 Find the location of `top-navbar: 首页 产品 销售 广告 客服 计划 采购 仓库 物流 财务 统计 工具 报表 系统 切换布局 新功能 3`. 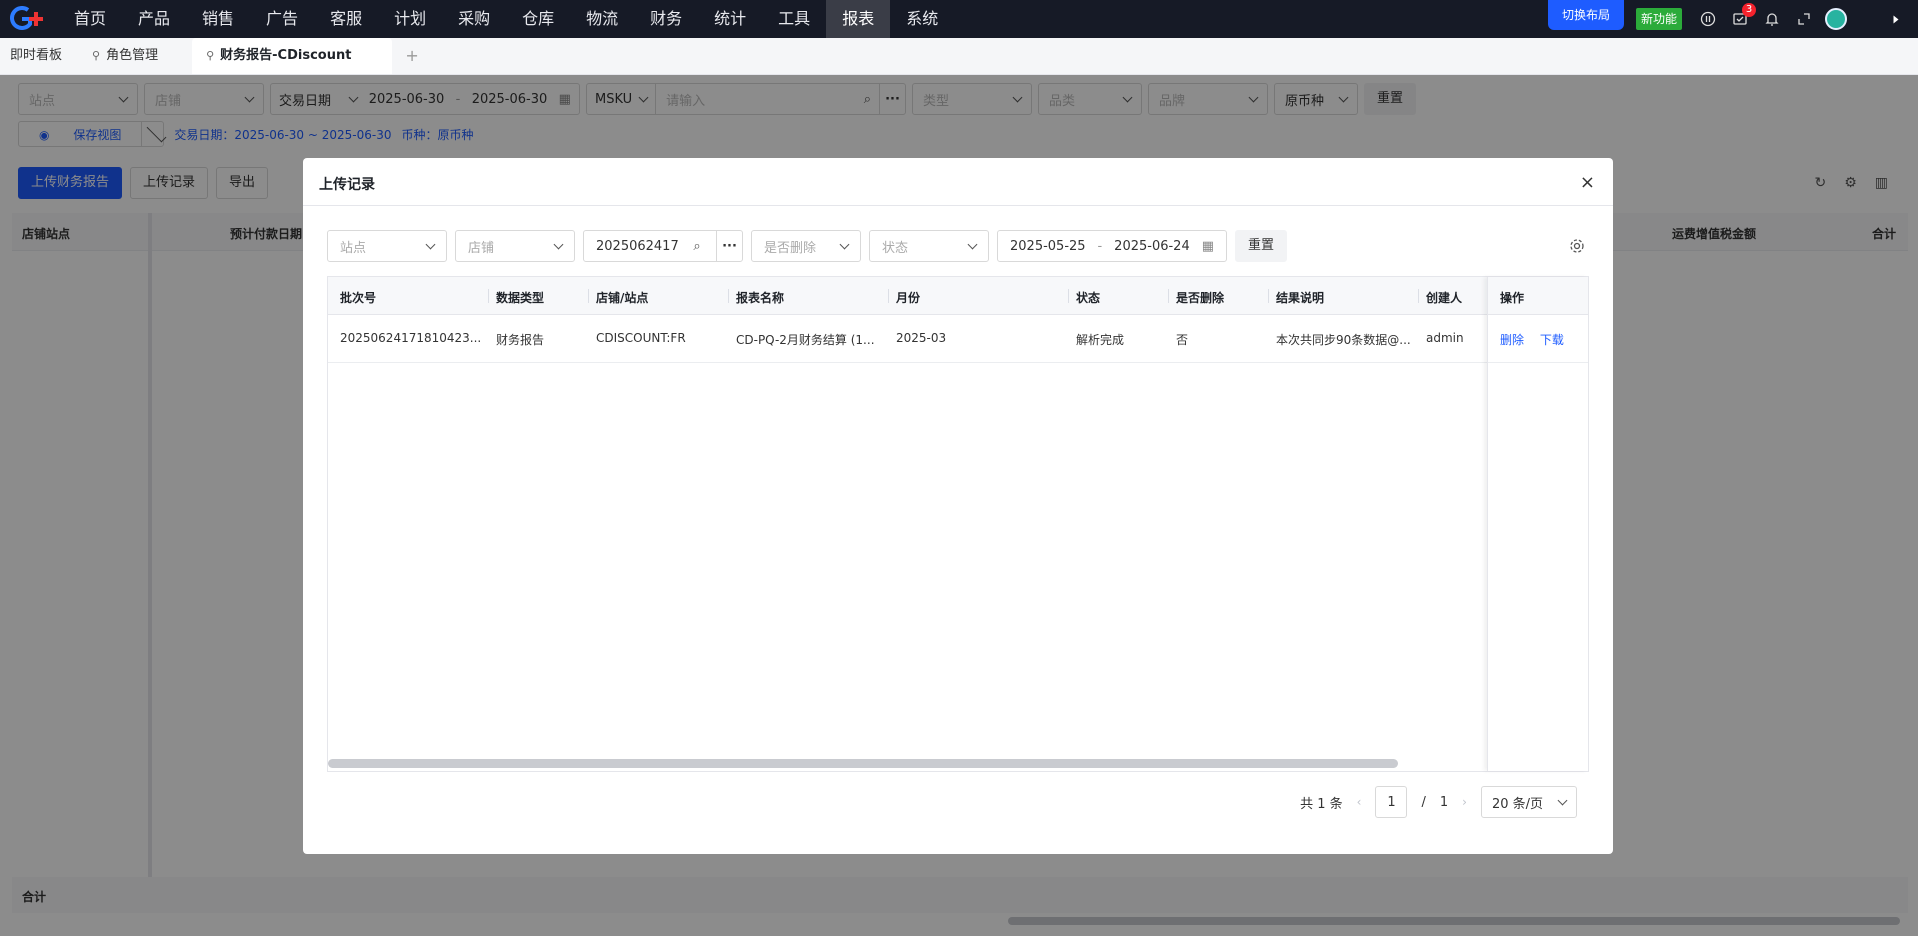

top-navbar: 首页 产品 销售 广告 客服 计划 采购 仓库 物流 财务 统计 工具 报表 系统 切换布局 新功能 3 is located at coordinates (959, 19).